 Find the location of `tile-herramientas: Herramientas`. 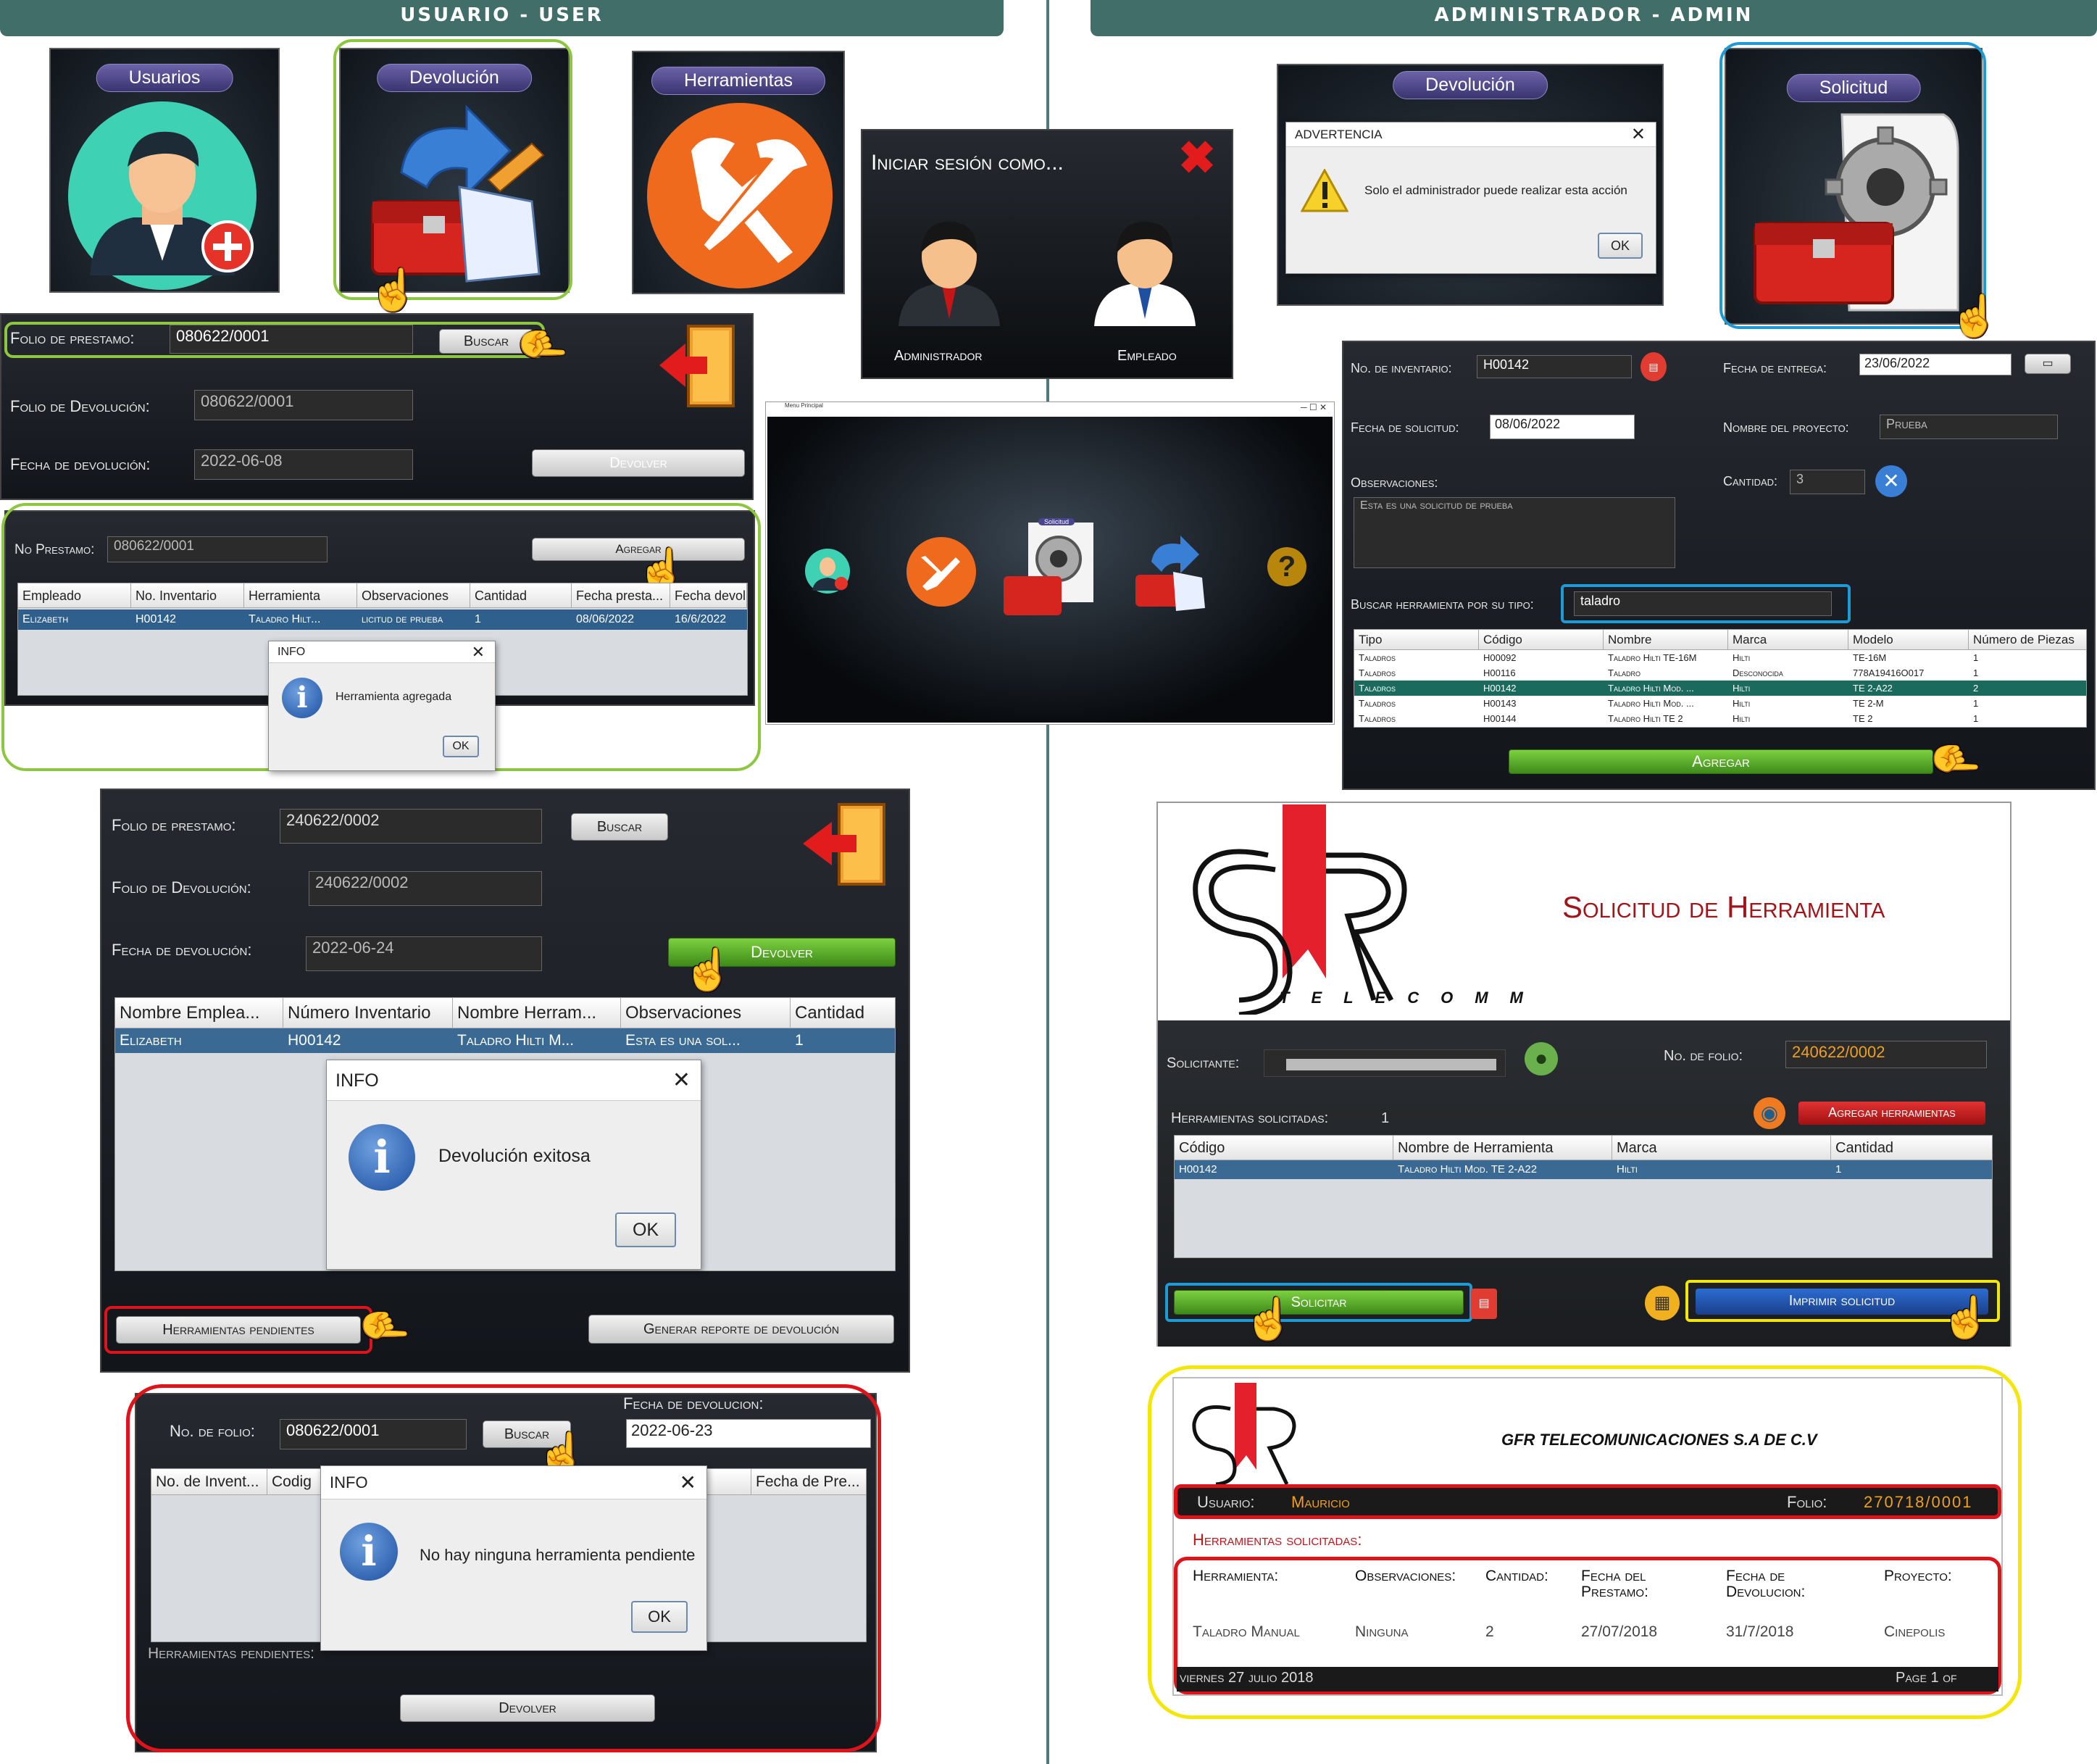

tile-herramientas: Herramientas is located at coordinates (738, 172).